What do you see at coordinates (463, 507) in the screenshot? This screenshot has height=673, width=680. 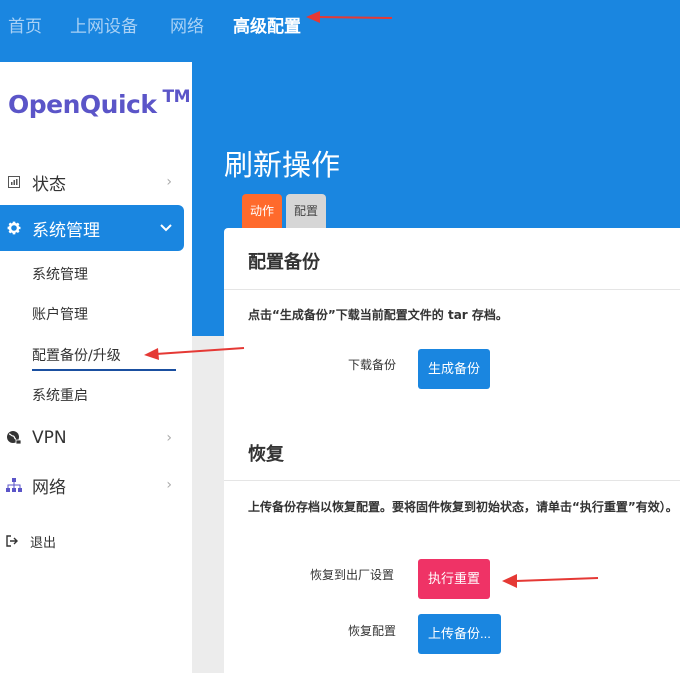 I see `restore-description: 上传备份存档以恢复配置。要将固件恢复到初始状态，请单击“执行重置”有效）。` at bounding box center [463, 507].